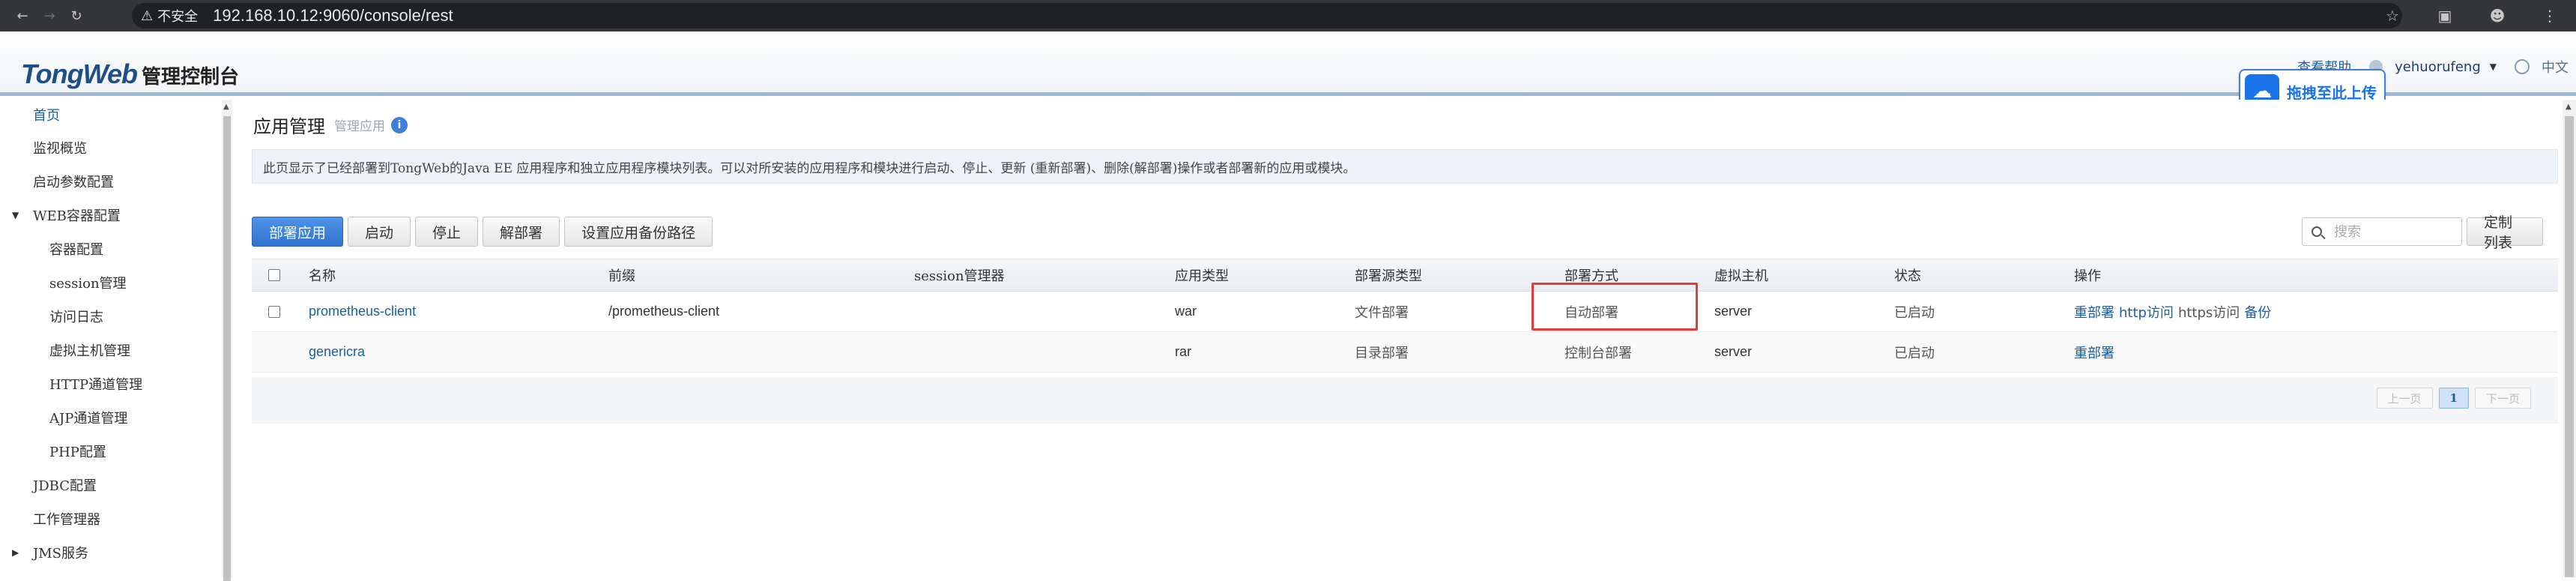  What do you see at coordinates (274, 311) in the screenshot?
I see `row-checkbox` at bounding box center [274, 311].